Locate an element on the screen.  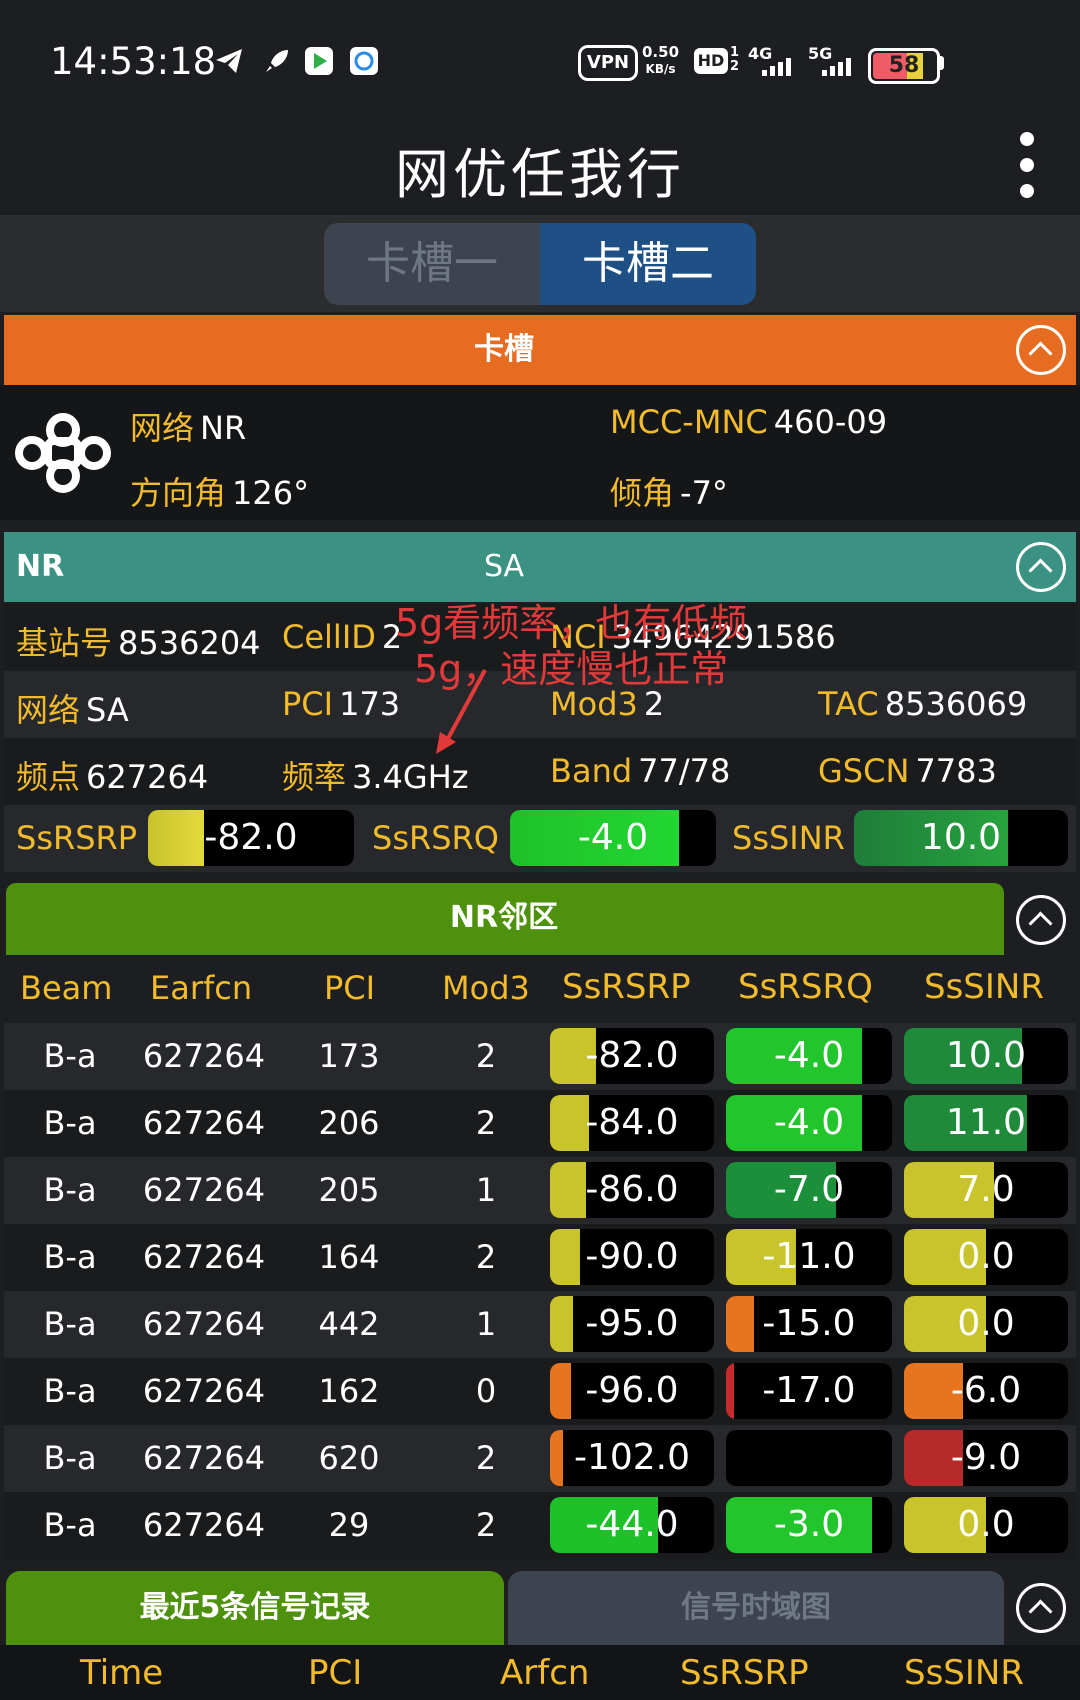
table-row: B-a 627264 620 2 -102.0 -9.0 is located at coordinates (540, 1458).